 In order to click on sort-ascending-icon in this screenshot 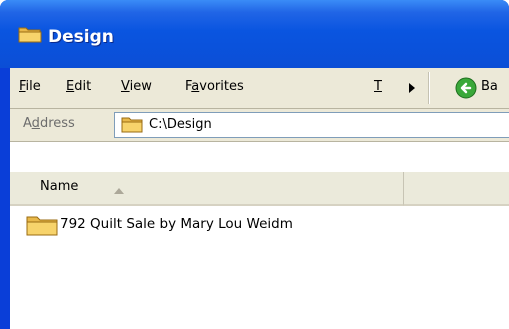, I will do `click(119, 191)`.